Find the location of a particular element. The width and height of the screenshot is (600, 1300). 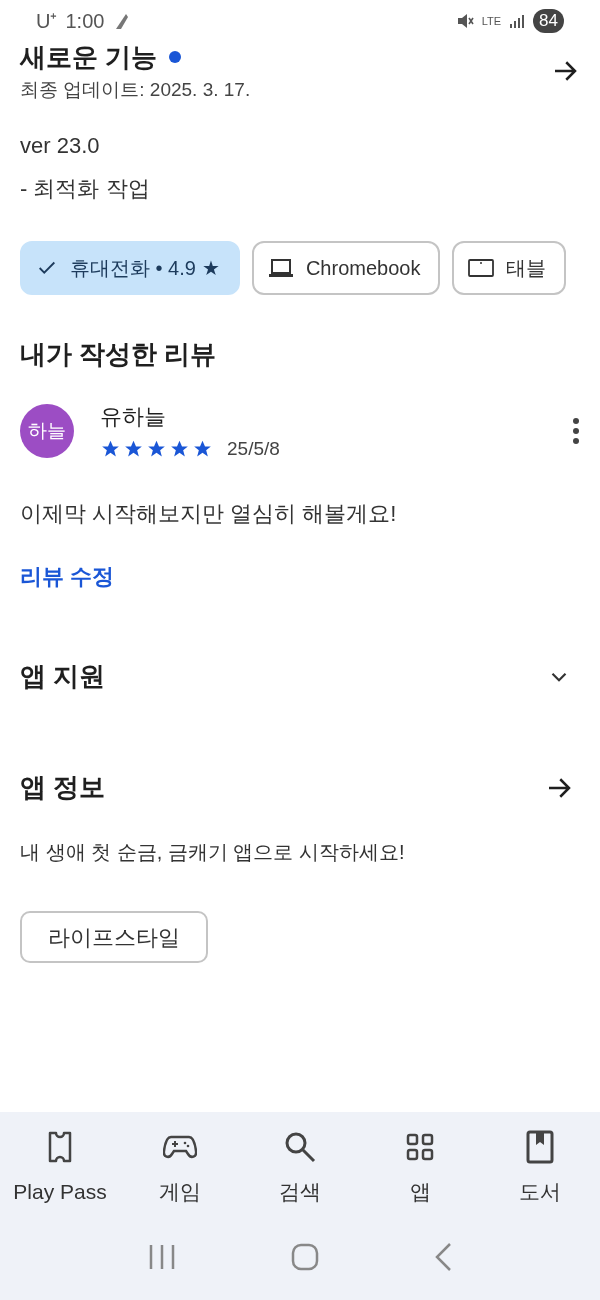

device-chip: 태블 is located at coordinates (509, 267).